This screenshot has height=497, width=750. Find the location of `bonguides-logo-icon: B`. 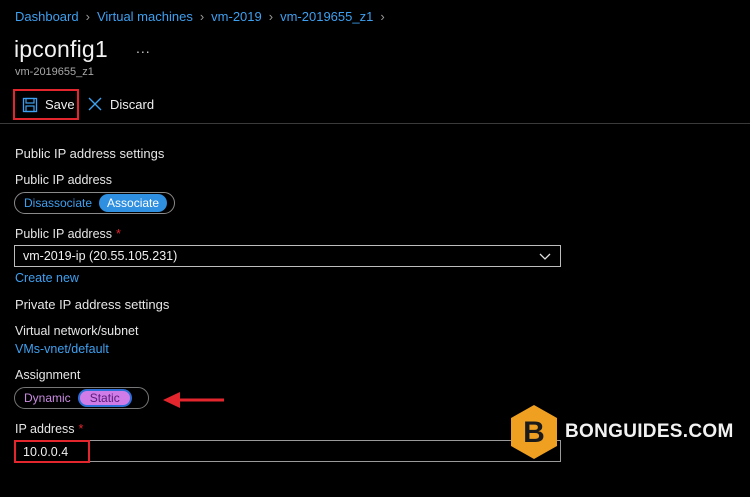

bonguides-logo-icon: B is located at coordinates (534, 432).